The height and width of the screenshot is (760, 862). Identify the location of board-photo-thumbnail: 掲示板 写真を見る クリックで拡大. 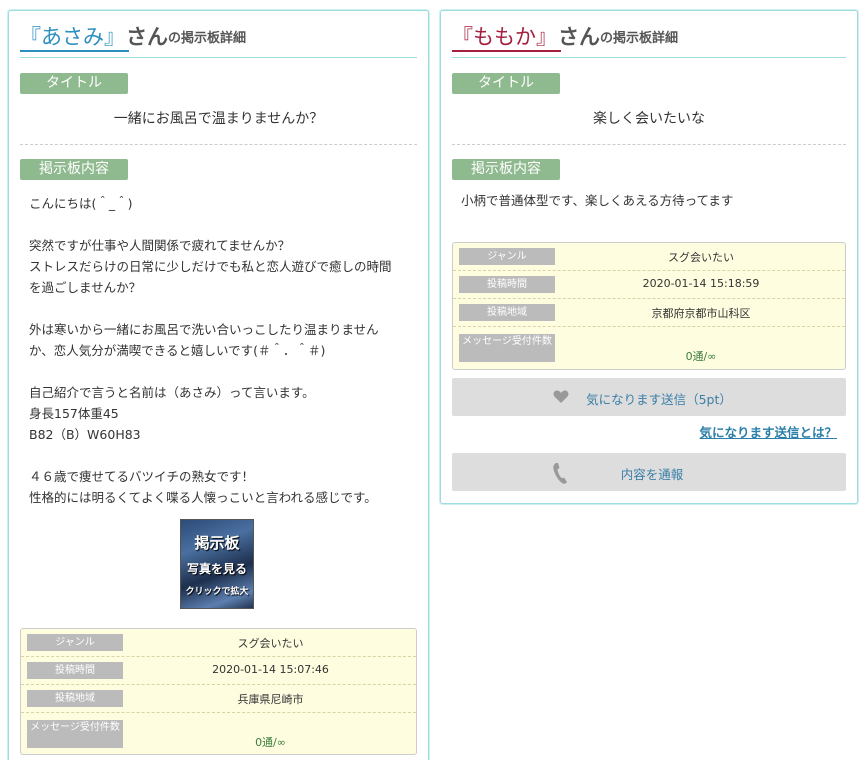
(217, 564).